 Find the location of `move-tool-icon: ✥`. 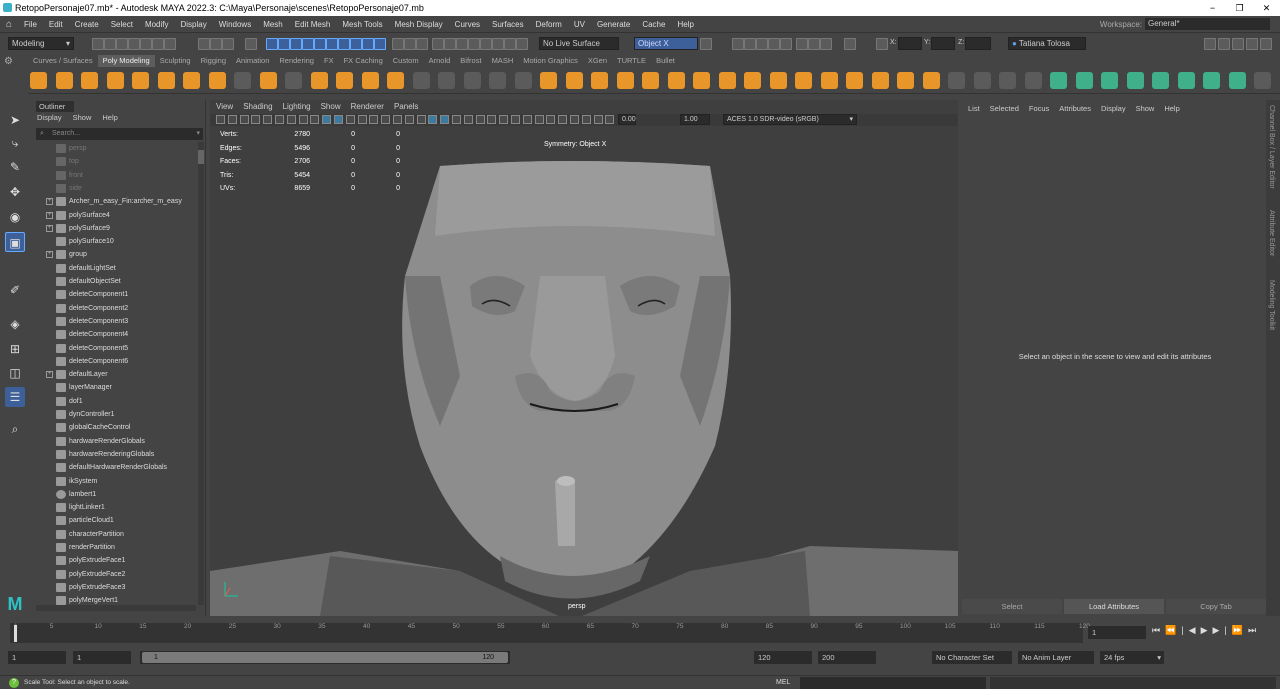

move-tool-icon: ✥ is located at coordinates (15, 192).